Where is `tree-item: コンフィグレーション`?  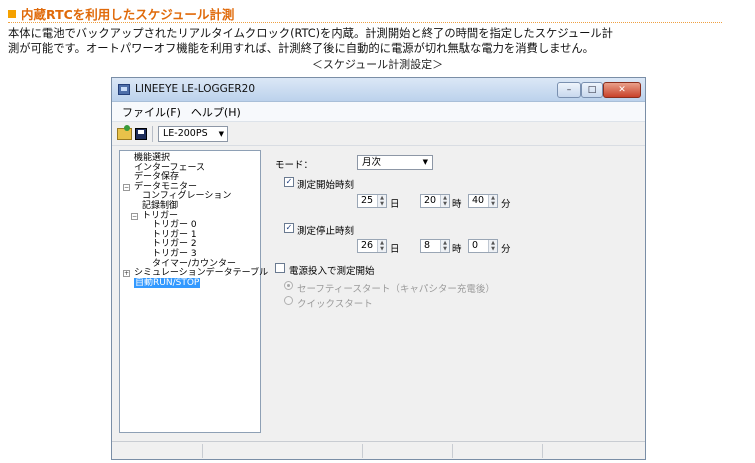 tree-item: コンフィグレーション is located at coordinates (190, 197).